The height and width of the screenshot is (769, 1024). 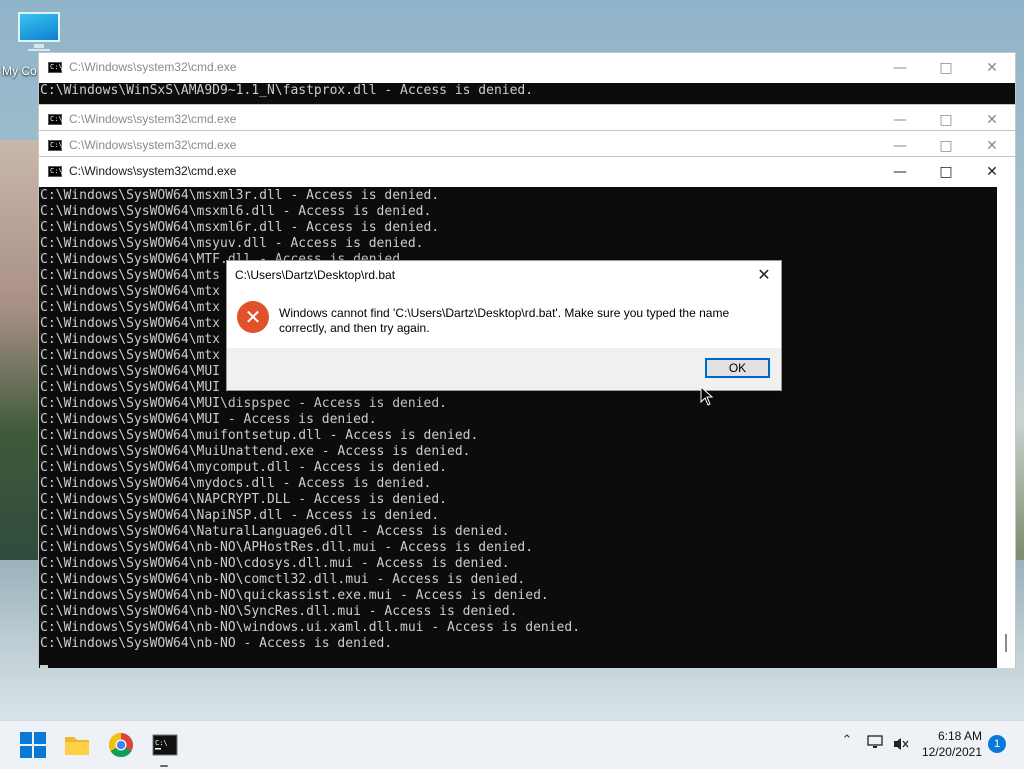 What do you see at coordinates (1006, 643) in the screenshot?
I see `scrollbar-thumb` at bounding box center [1006, 643].